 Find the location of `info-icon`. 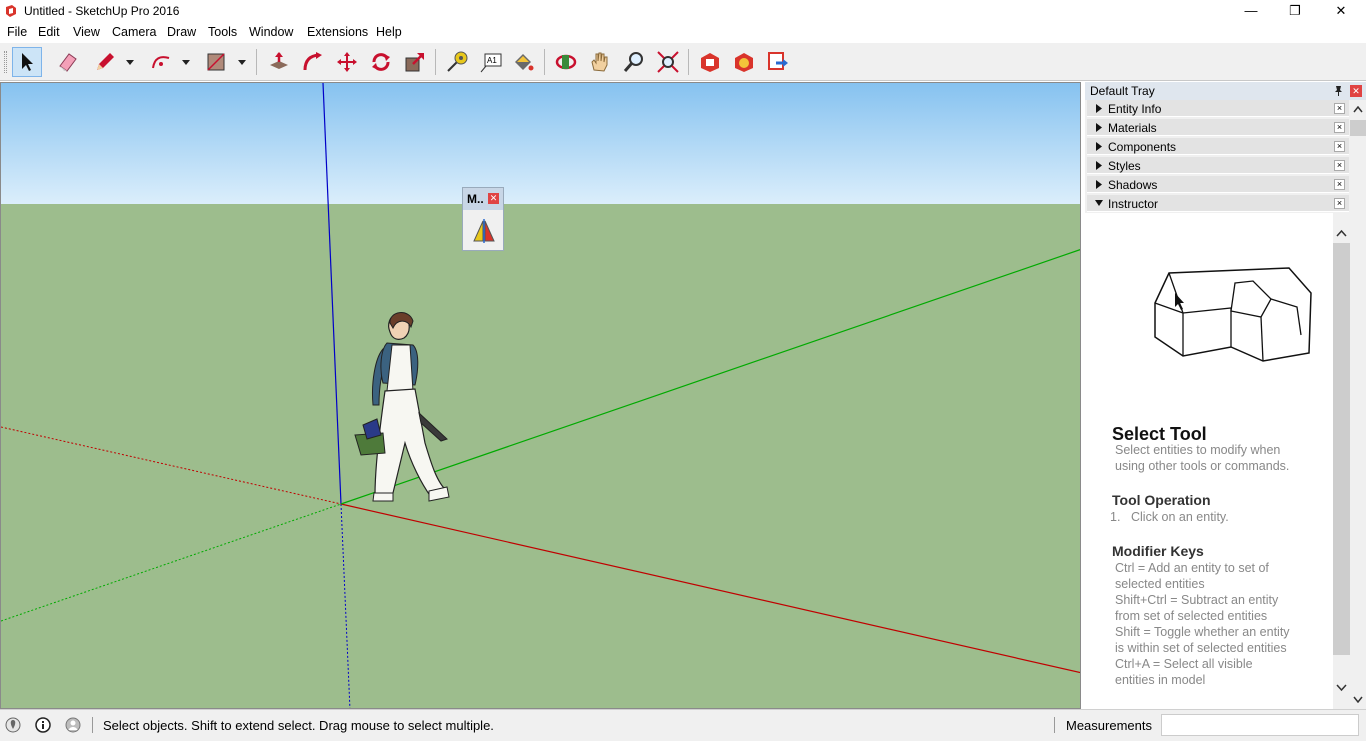

info-icon is located at coordinates (43, 725).